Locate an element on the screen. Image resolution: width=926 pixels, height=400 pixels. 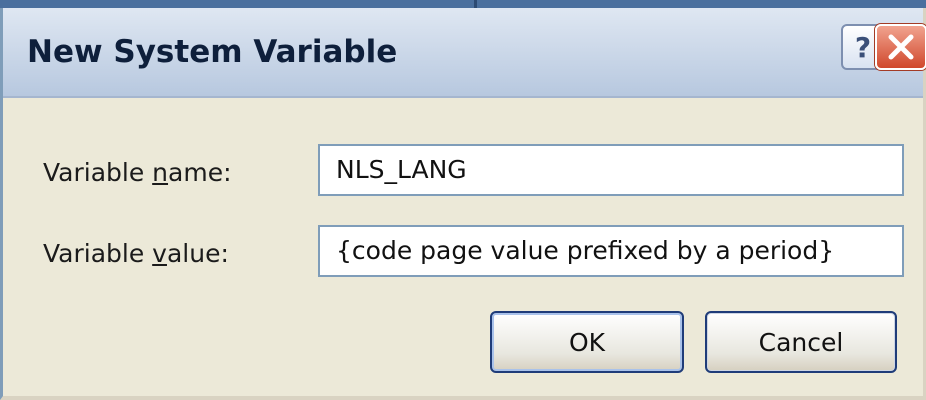
variable-name-accelerator: n is located at coordinates (160, 172).